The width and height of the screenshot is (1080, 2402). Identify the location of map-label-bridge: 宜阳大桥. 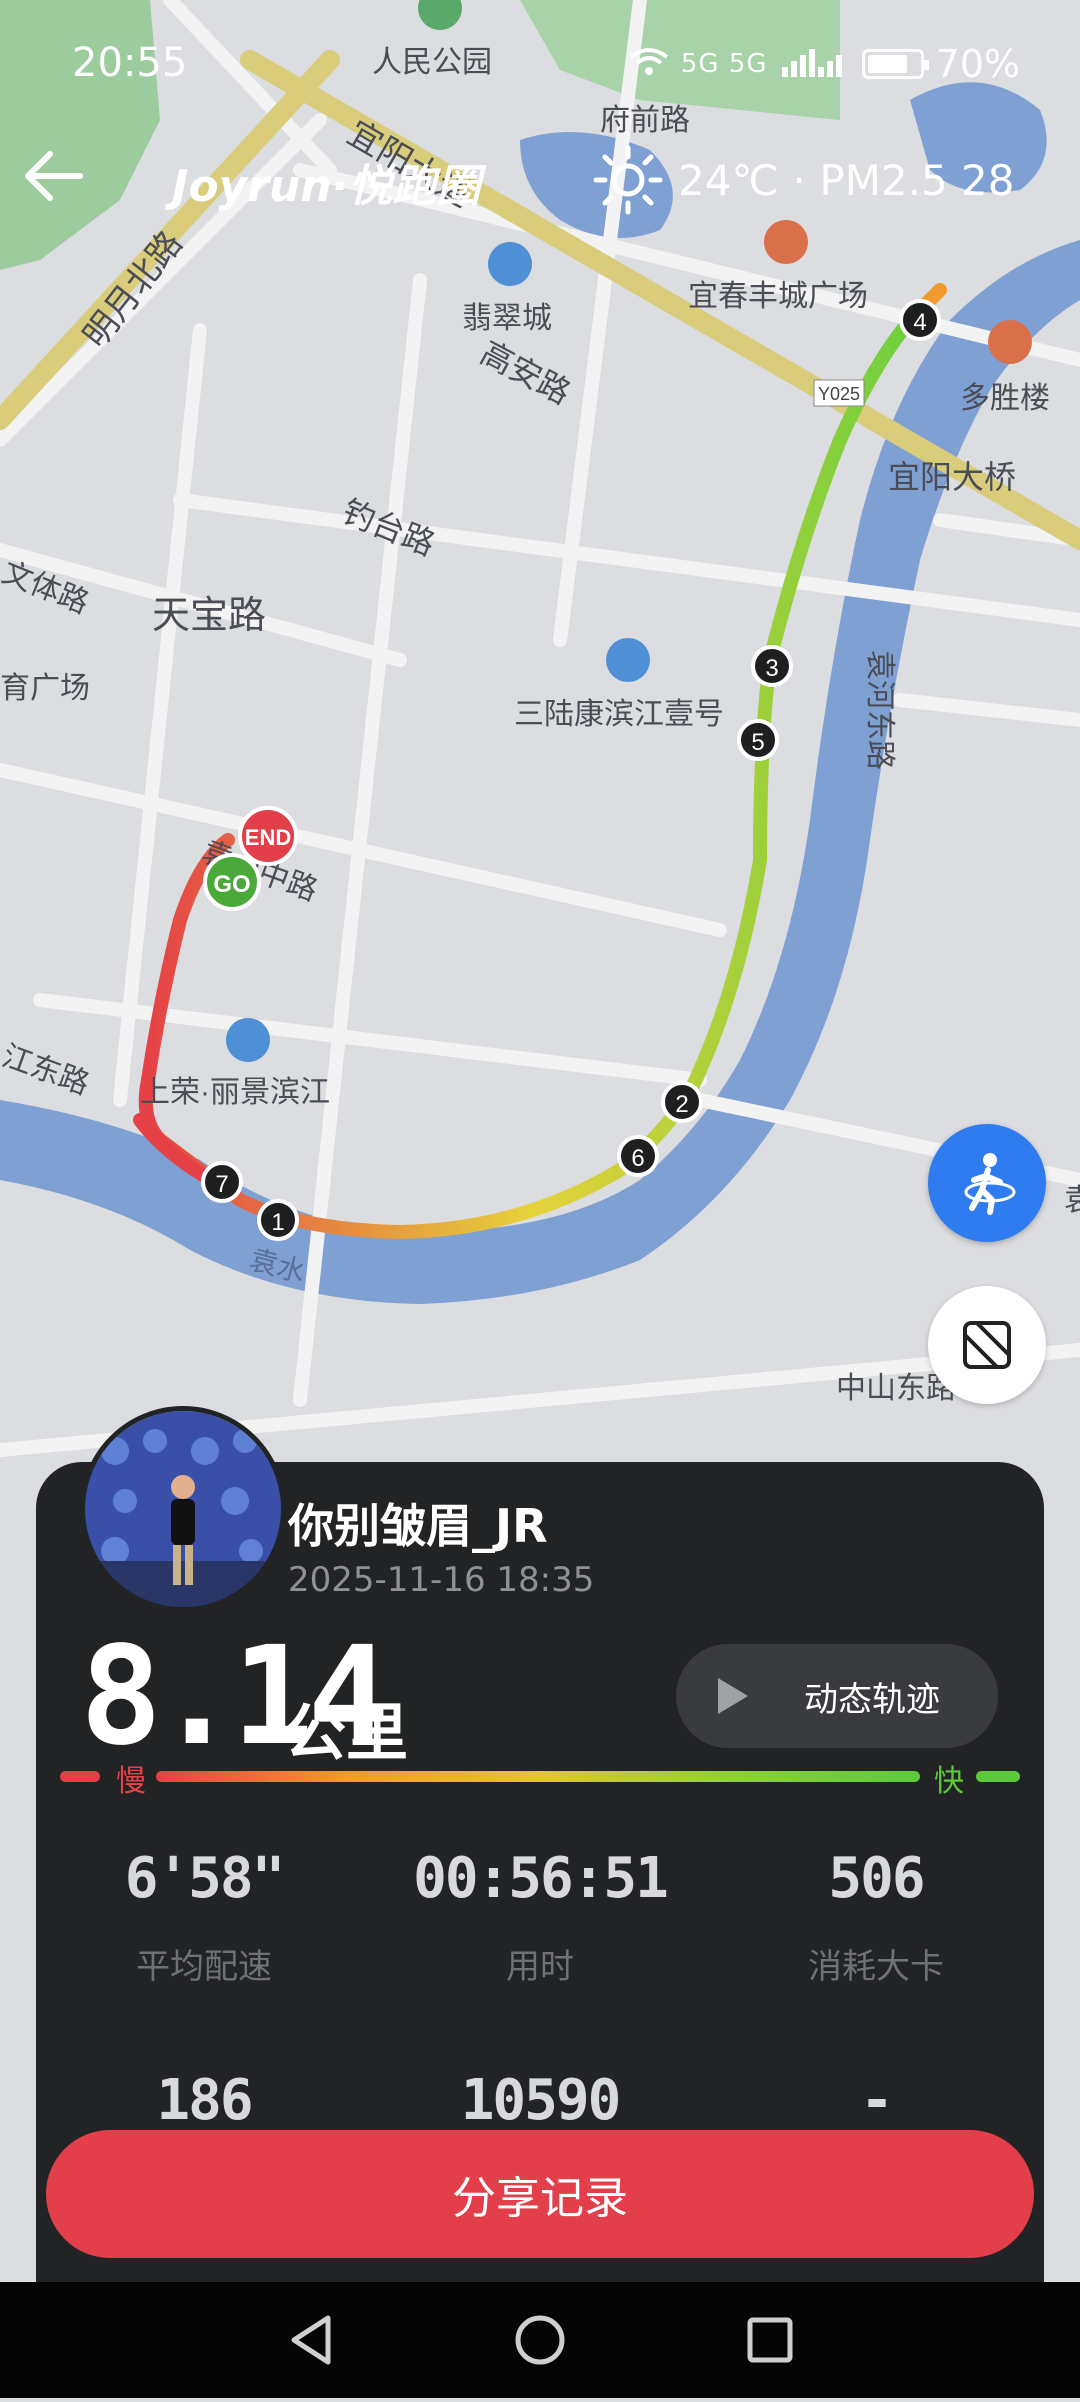
(952, 477).